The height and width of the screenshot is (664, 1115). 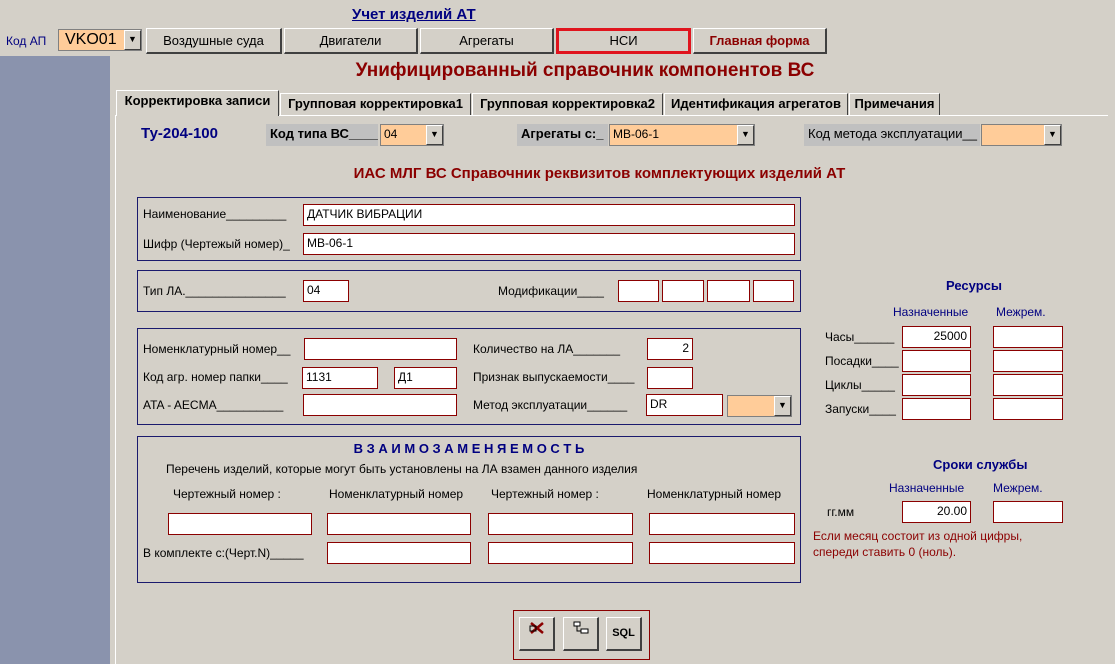 I want to click on yymm-assigned-field: 20.00, so click(x=936, y=512).